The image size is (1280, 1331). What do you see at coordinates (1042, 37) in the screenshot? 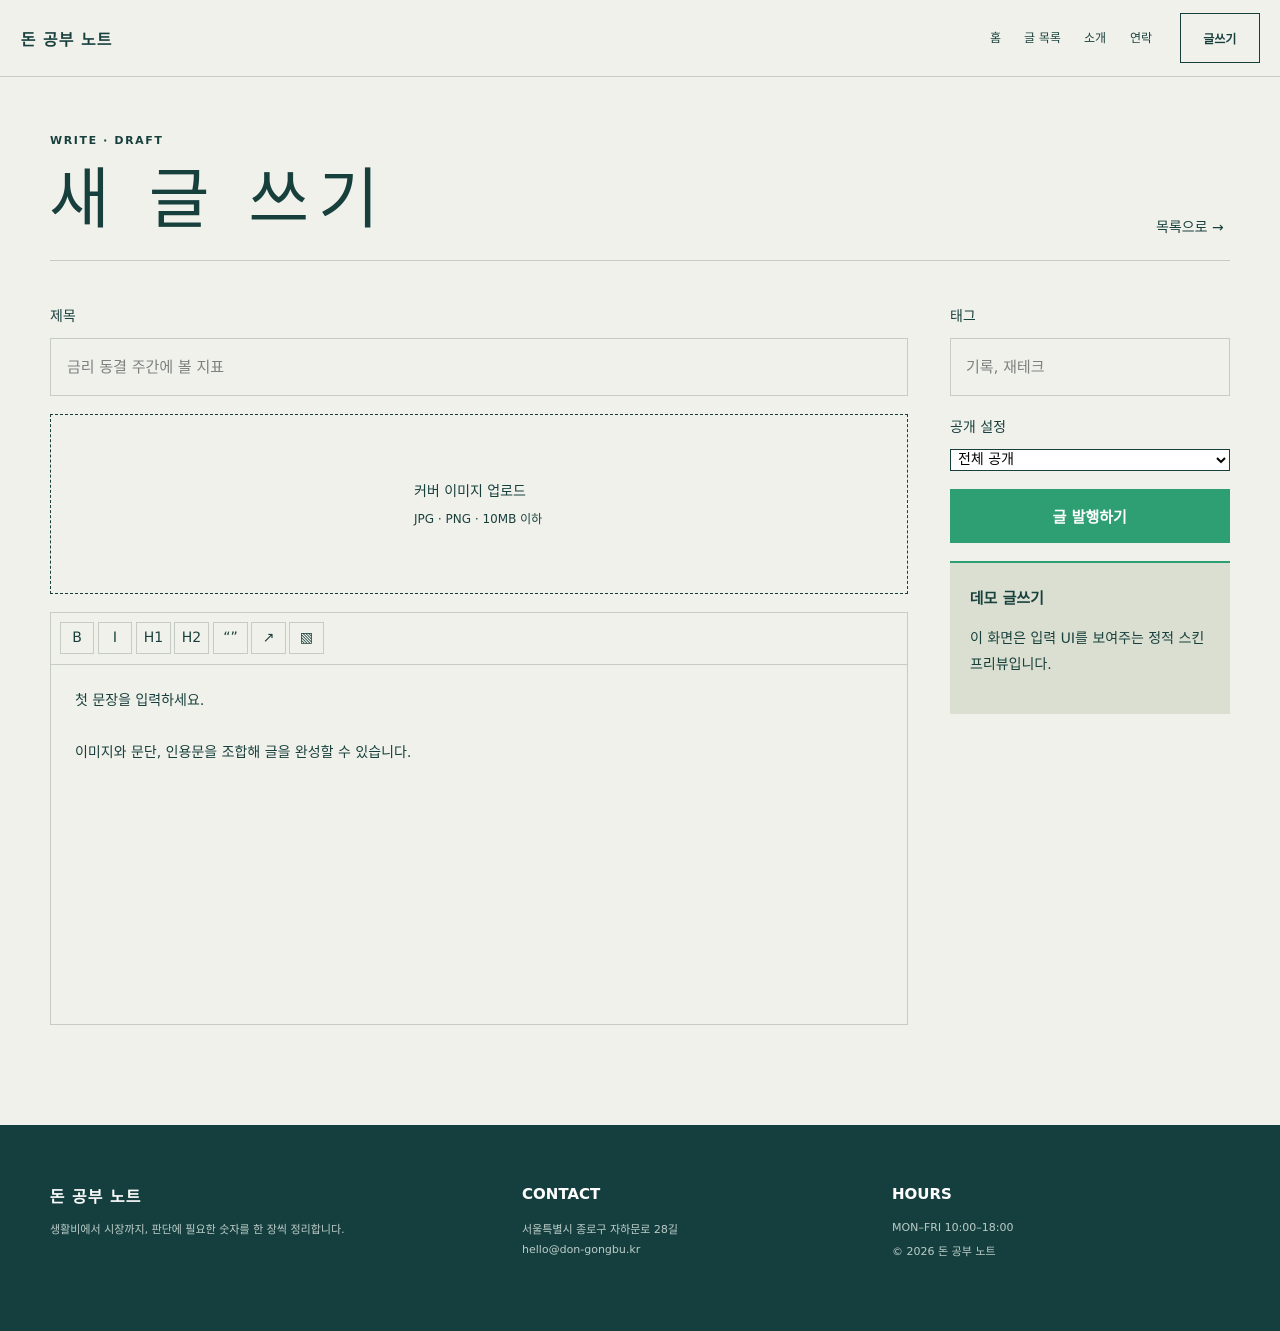
I see `nav-post-list: 글 목록` at bounding box center [1042, 37].